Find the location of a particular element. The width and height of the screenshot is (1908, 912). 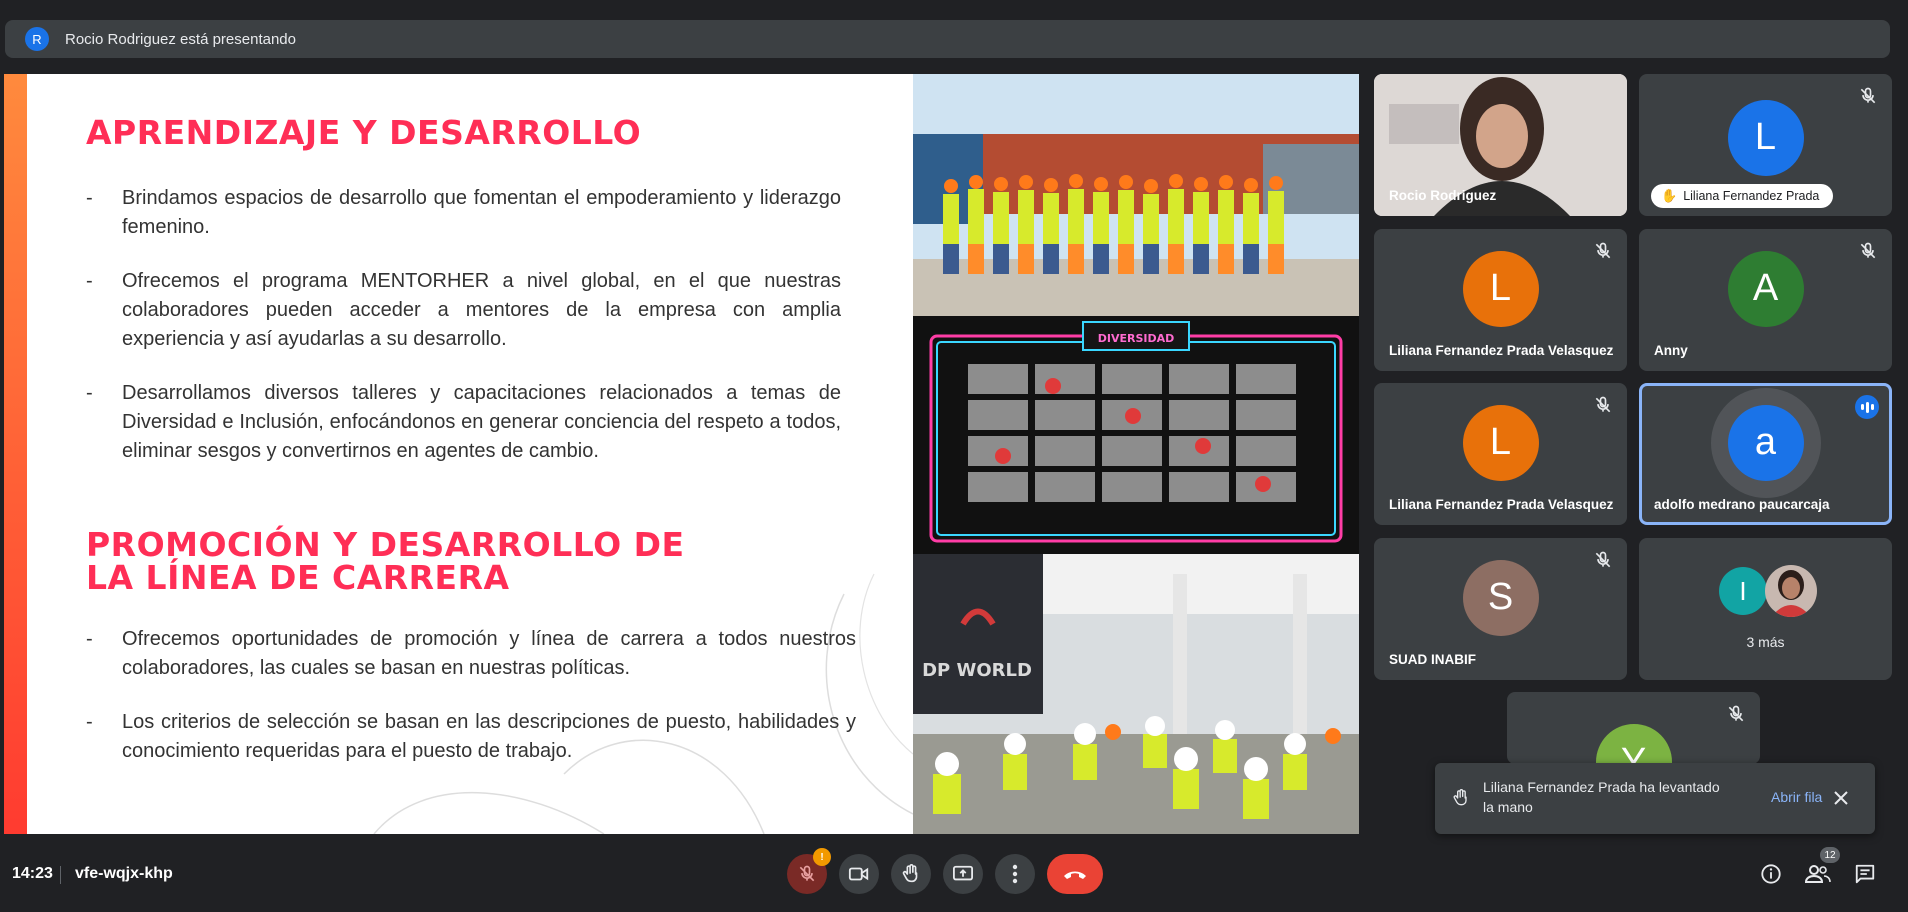

presenting-text: Rocio Rodriguez está presentando is located at coordinates (180, 39).